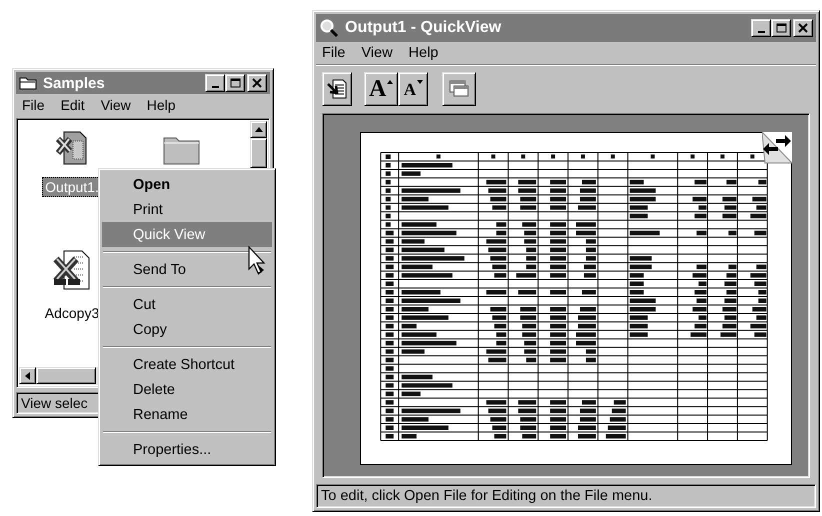 Image resolution: width=822 pixels, height=516 pixels. What do you see at coordinates (187, 234) in the screenshot?
I see `menu-item: Quick View` at bounding box center [187, 234].